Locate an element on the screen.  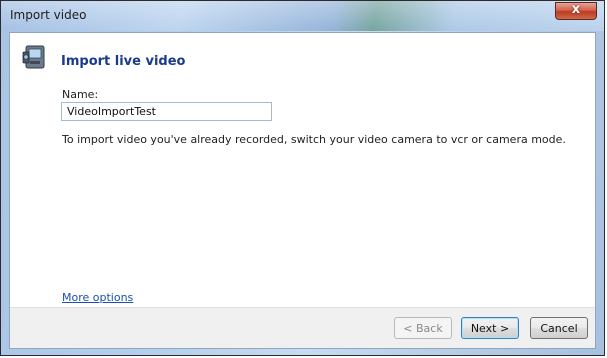
page-title: Import live video is located at coordinates (123, 61).